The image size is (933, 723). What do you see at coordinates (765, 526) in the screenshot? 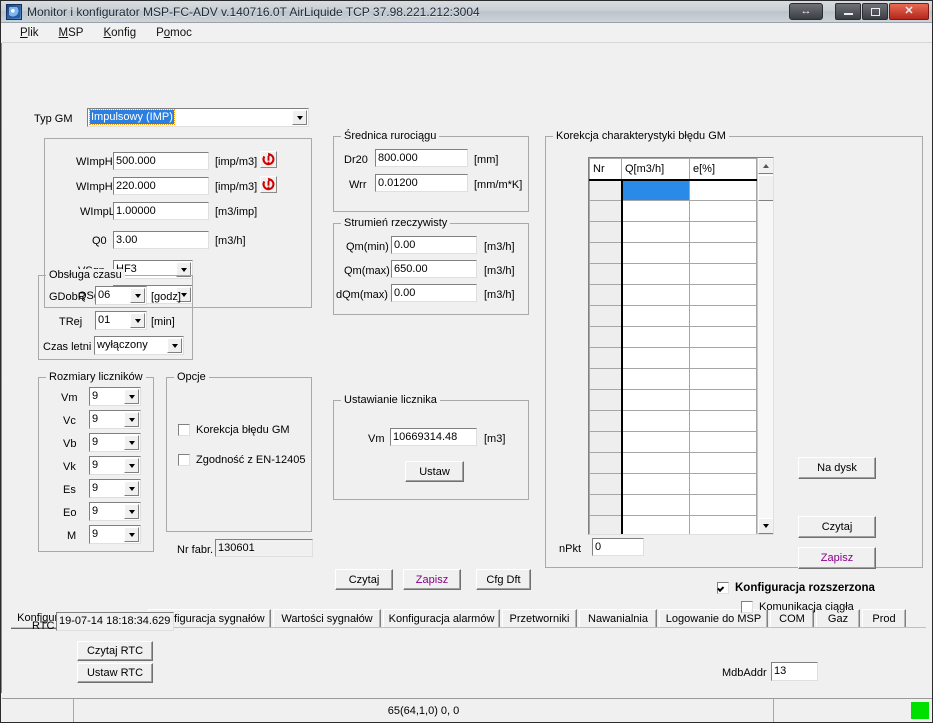
I see `scroll-down-button` at bounding box center [765, 526].